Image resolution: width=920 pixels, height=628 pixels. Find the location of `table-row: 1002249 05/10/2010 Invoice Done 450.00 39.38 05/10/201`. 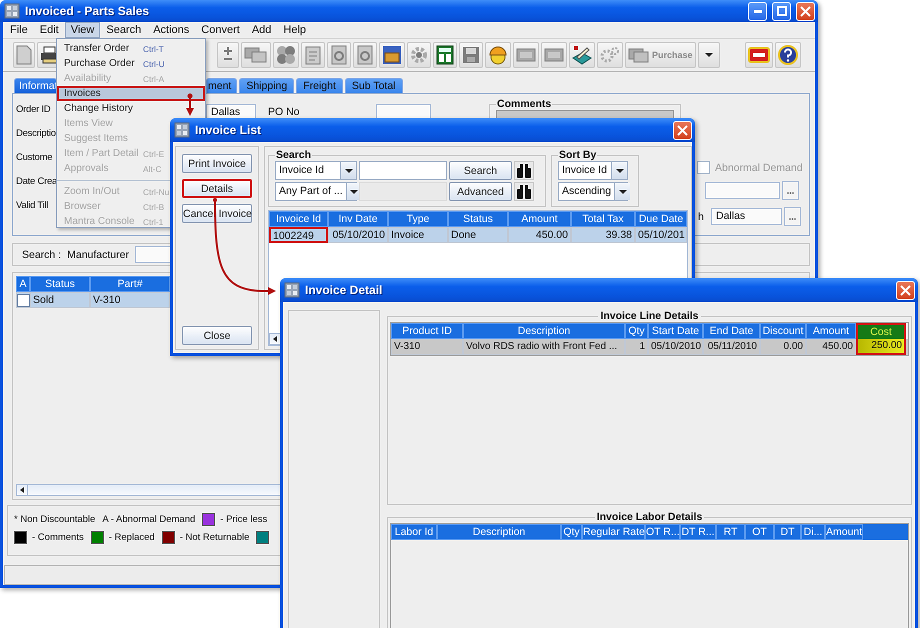

table-row: 1002249 05/10/2010 Invoice Done 450.00 39.38 05/10/201 is located at coordinates (478, 235).